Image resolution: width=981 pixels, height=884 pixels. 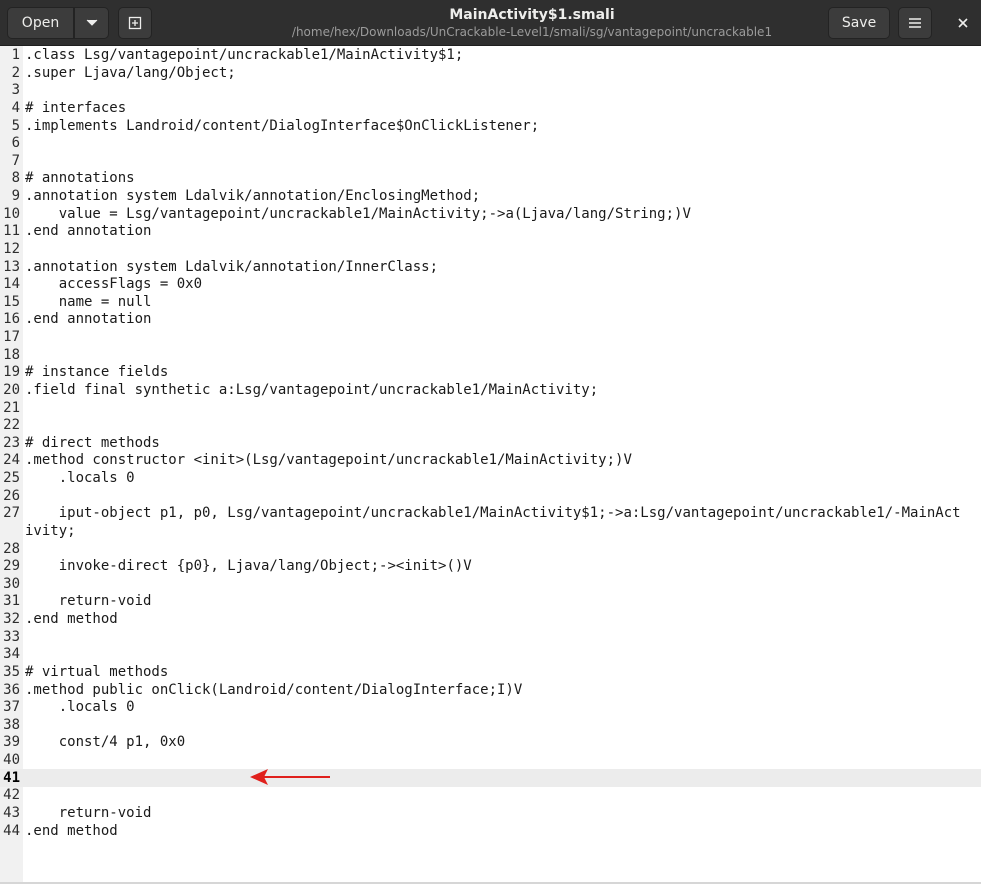 I want to click on code-line: 16 .end annotation, so click(x=490, y=320).